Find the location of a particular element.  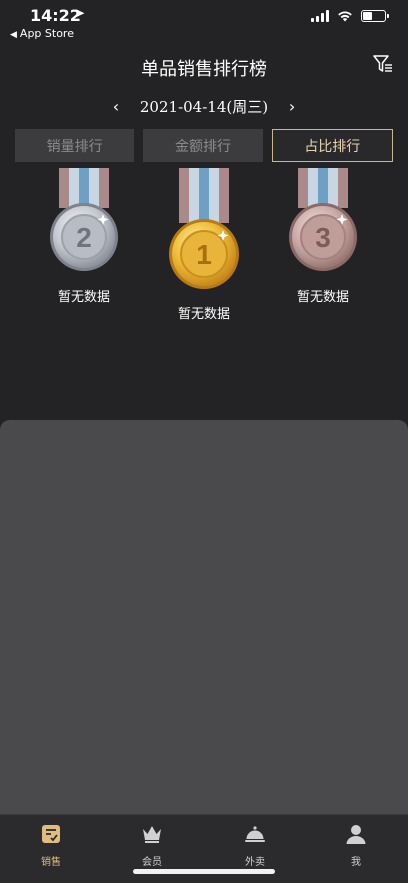

tabbar-label: 销售 is located at coordinates (51, 862).